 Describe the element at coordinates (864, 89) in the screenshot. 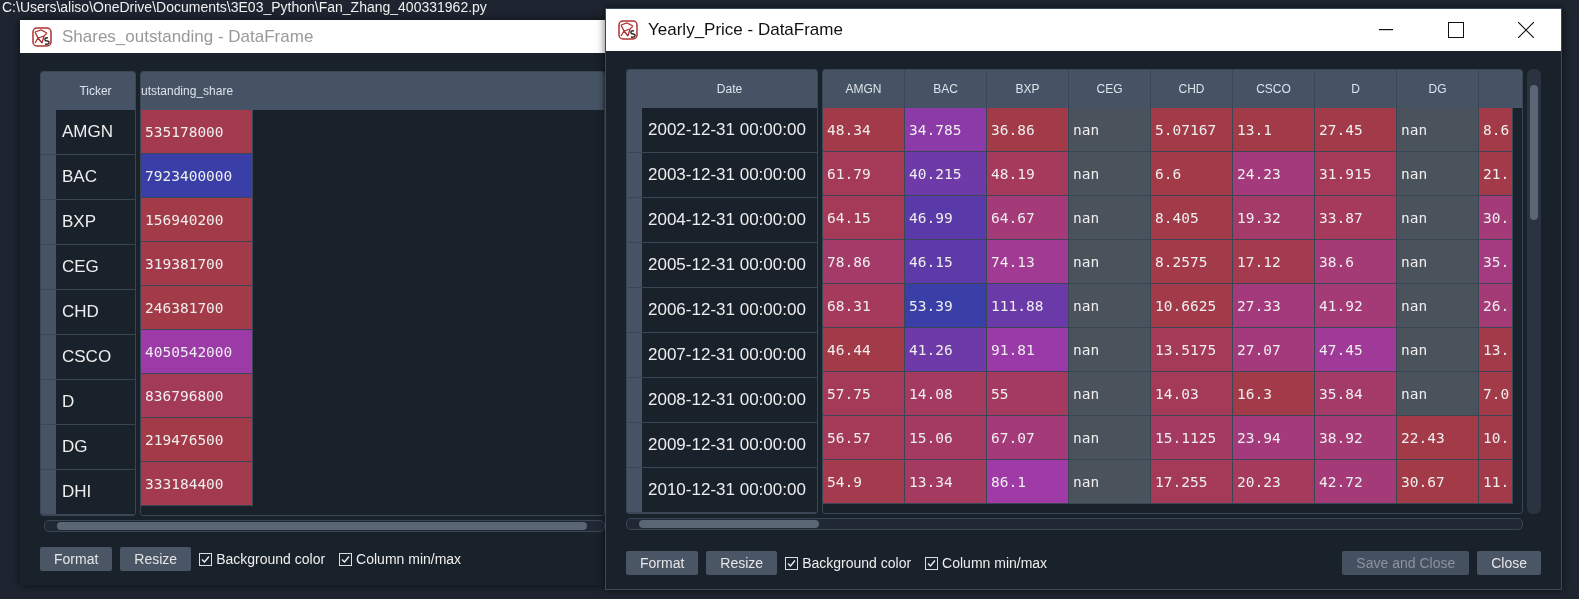

I see `column-header: AMGN` at that location.